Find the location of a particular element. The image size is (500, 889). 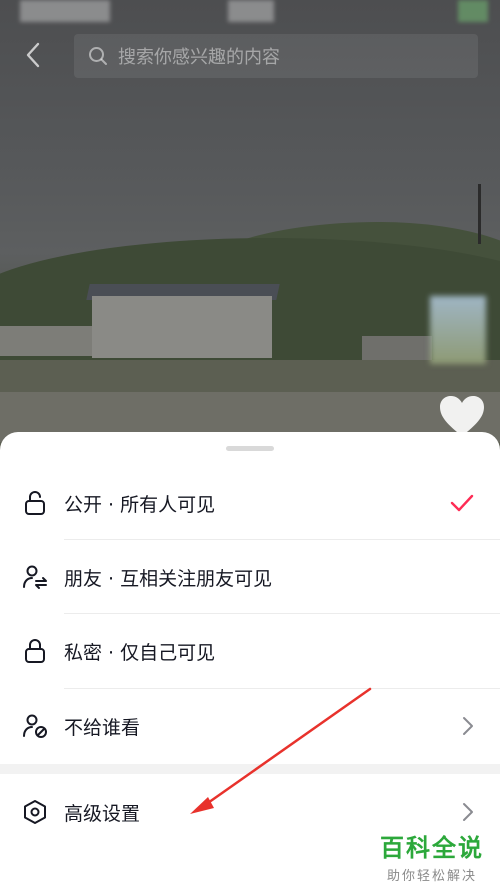

back-button is located at coordinates (33, 55).